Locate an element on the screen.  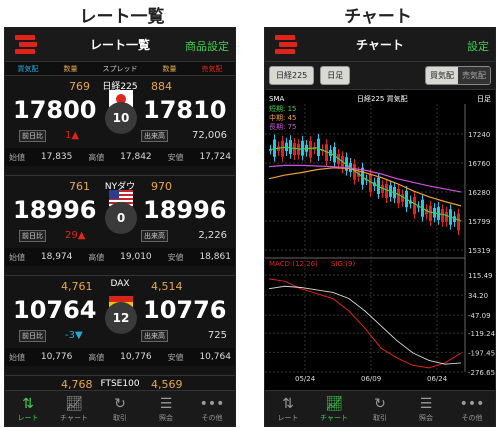
high-value: 19,010 is located at coordinates (136, 257).